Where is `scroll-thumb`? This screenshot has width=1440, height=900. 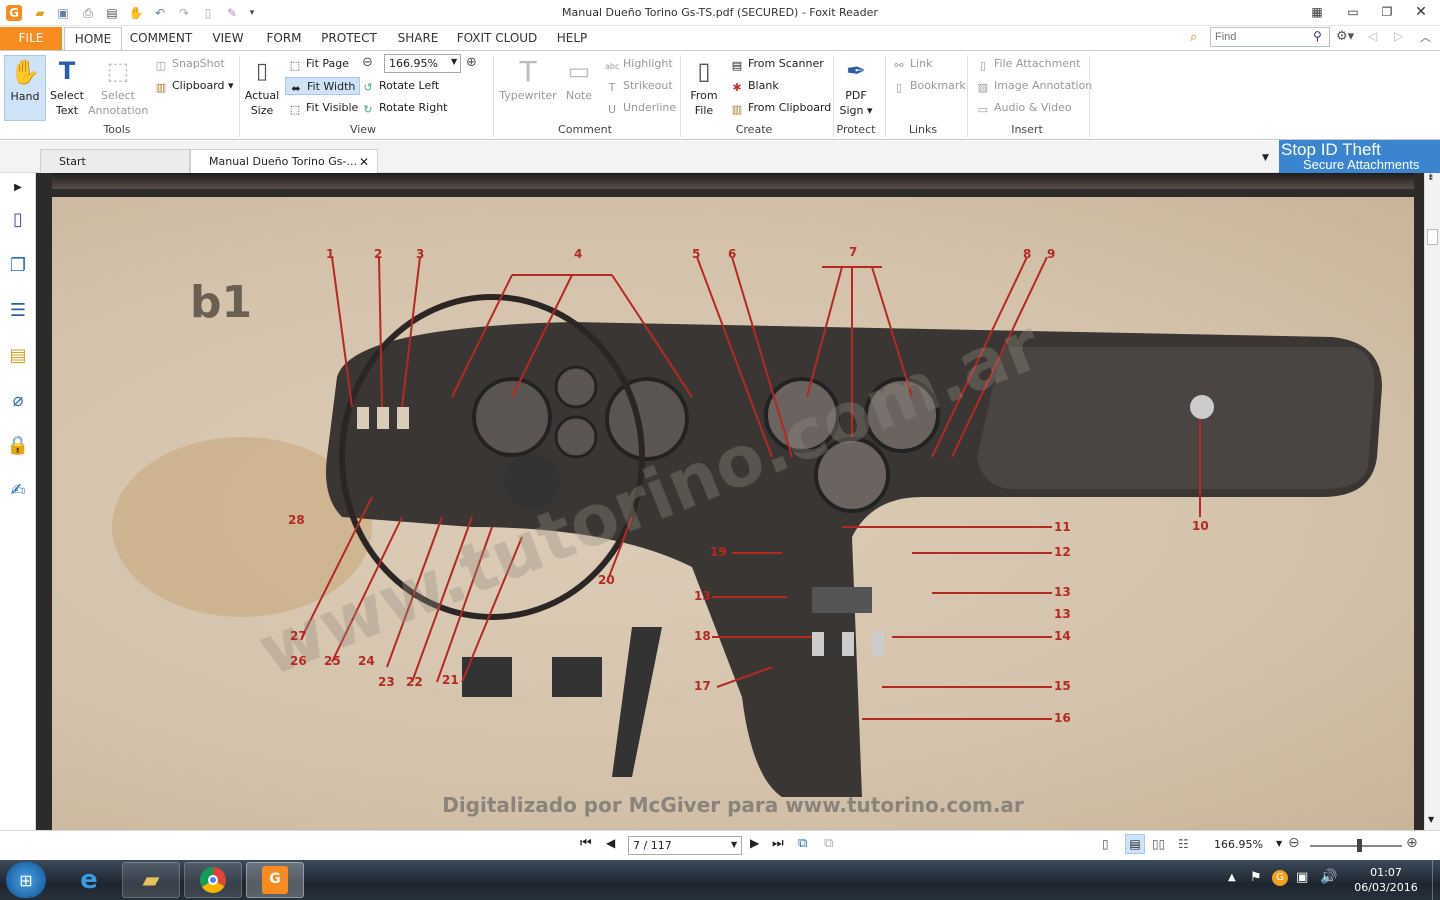 scroll-thumb is located at coordinates (1432, 237).